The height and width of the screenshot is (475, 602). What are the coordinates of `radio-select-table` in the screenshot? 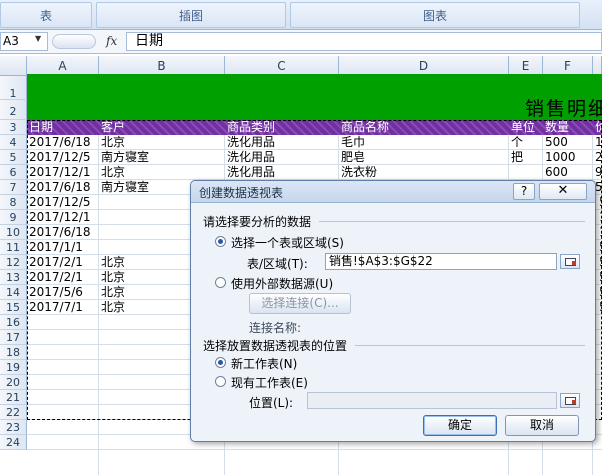 It's located at (220, 241).